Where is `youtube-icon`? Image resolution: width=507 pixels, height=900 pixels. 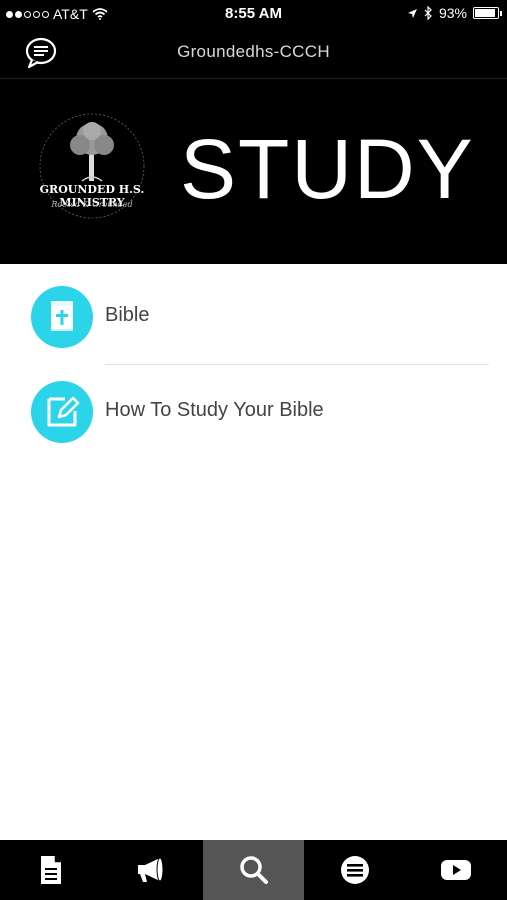
youtube-icon is located at coordinates (456, 870).